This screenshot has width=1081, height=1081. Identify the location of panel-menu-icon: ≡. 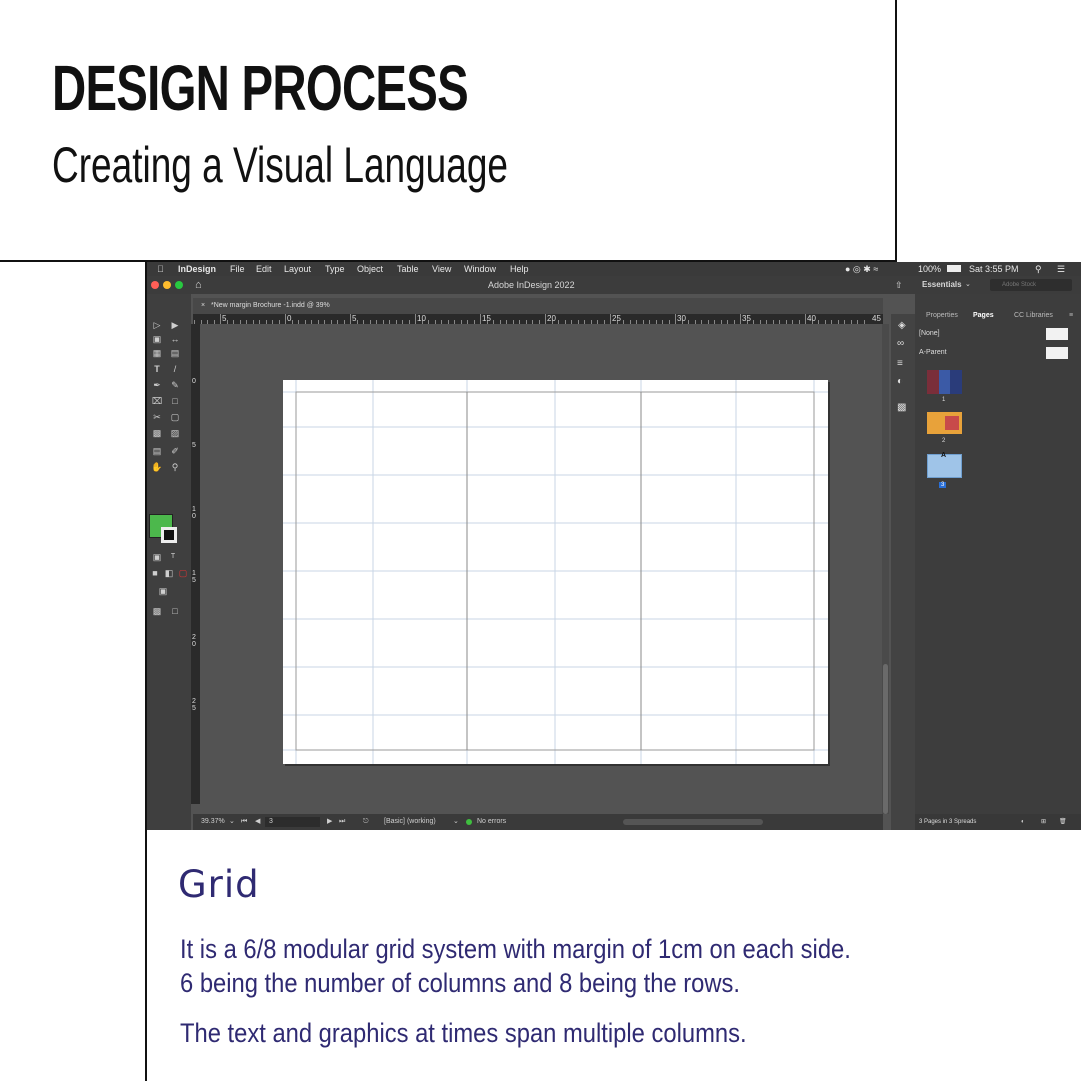
(1071, 315).